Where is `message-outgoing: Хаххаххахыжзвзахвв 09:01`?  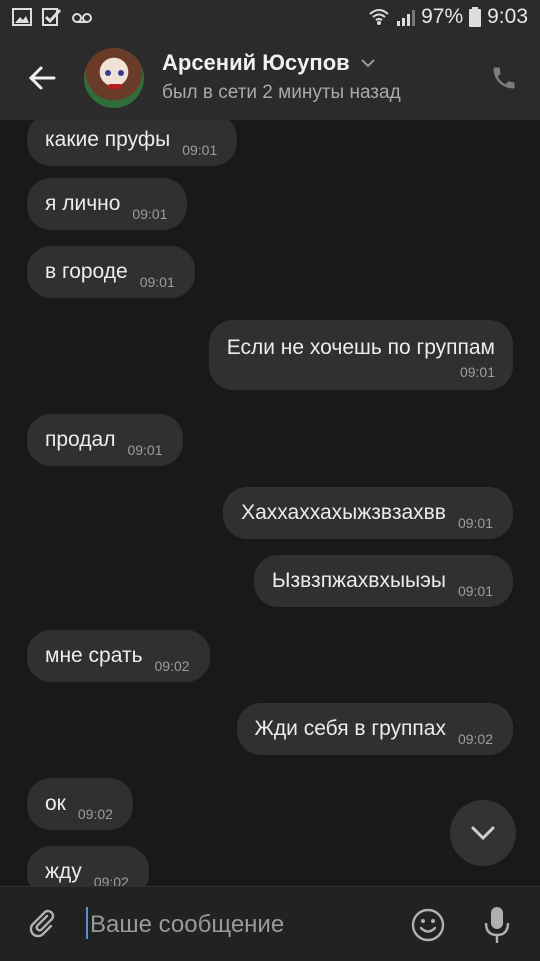 message-outgoing: Хаххаххахыжзвзахвв 09:01 is located at coordinates (368, 513).